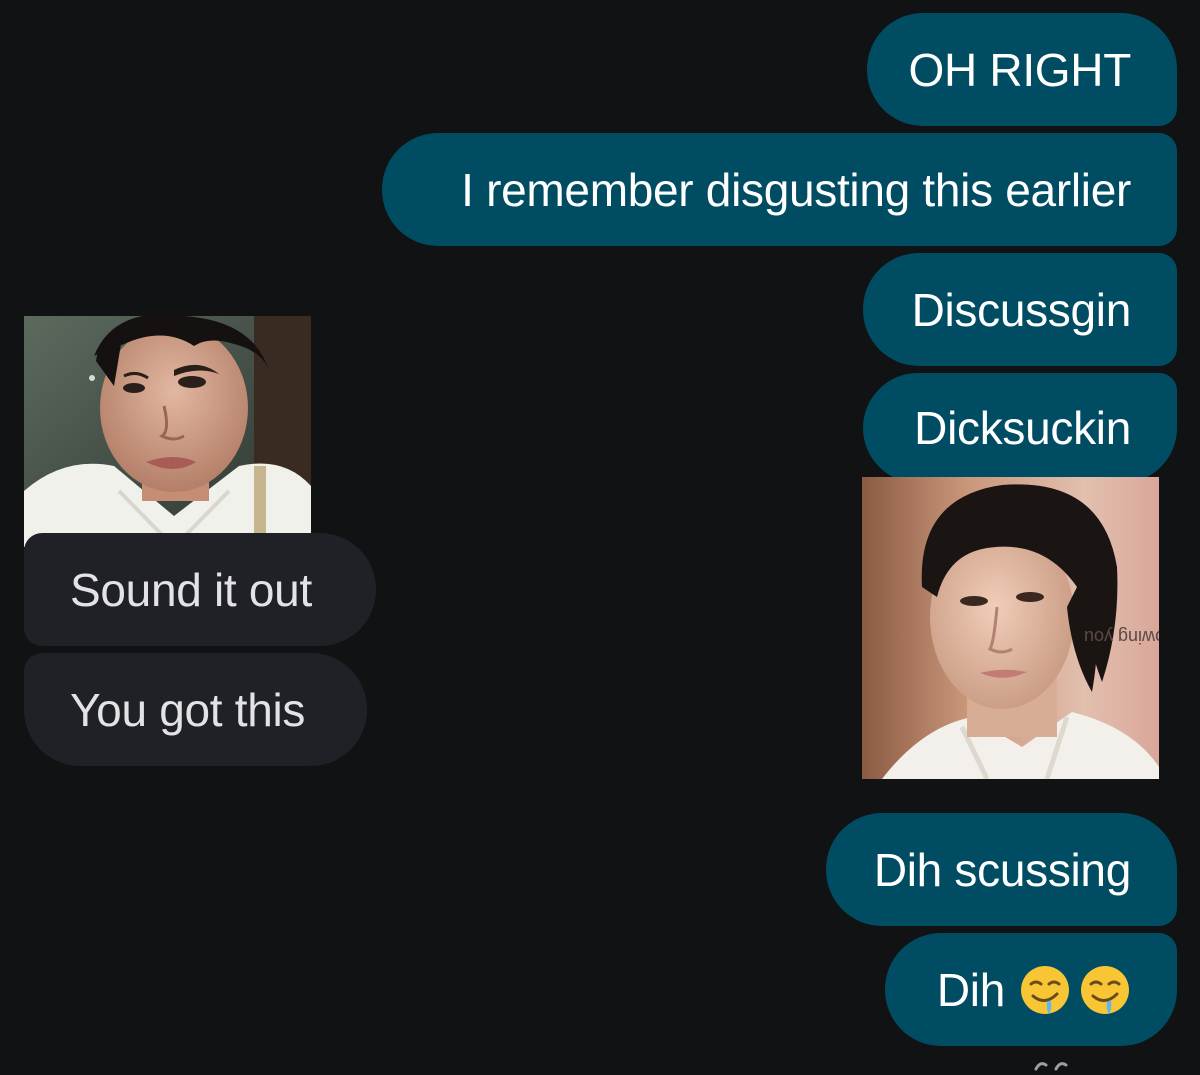 This screenshot has width=1200, height=1075. What do you see at coordinates (1051, 1066) in the screenshot?
I see `reaction-icon` at bounding box center [1051, 1066].